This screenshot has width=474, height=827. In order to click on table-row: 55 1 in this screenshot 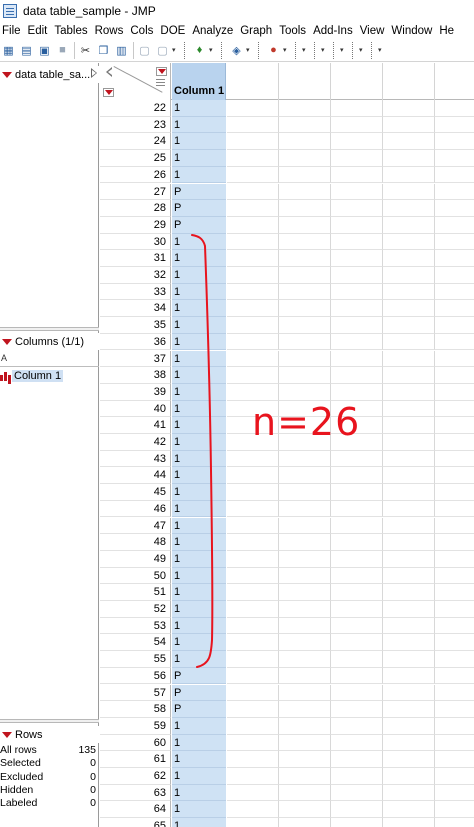, I will do `click(287, 659)`.